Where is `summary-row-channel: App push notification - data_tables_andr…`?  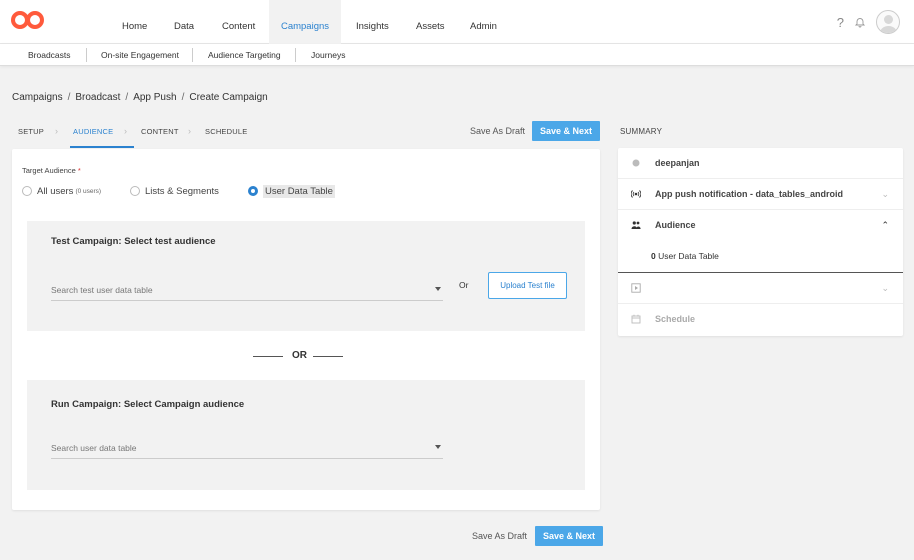 summary-row-channel: App push notification - data_tables_andr… is located at coordinates (760, 194).